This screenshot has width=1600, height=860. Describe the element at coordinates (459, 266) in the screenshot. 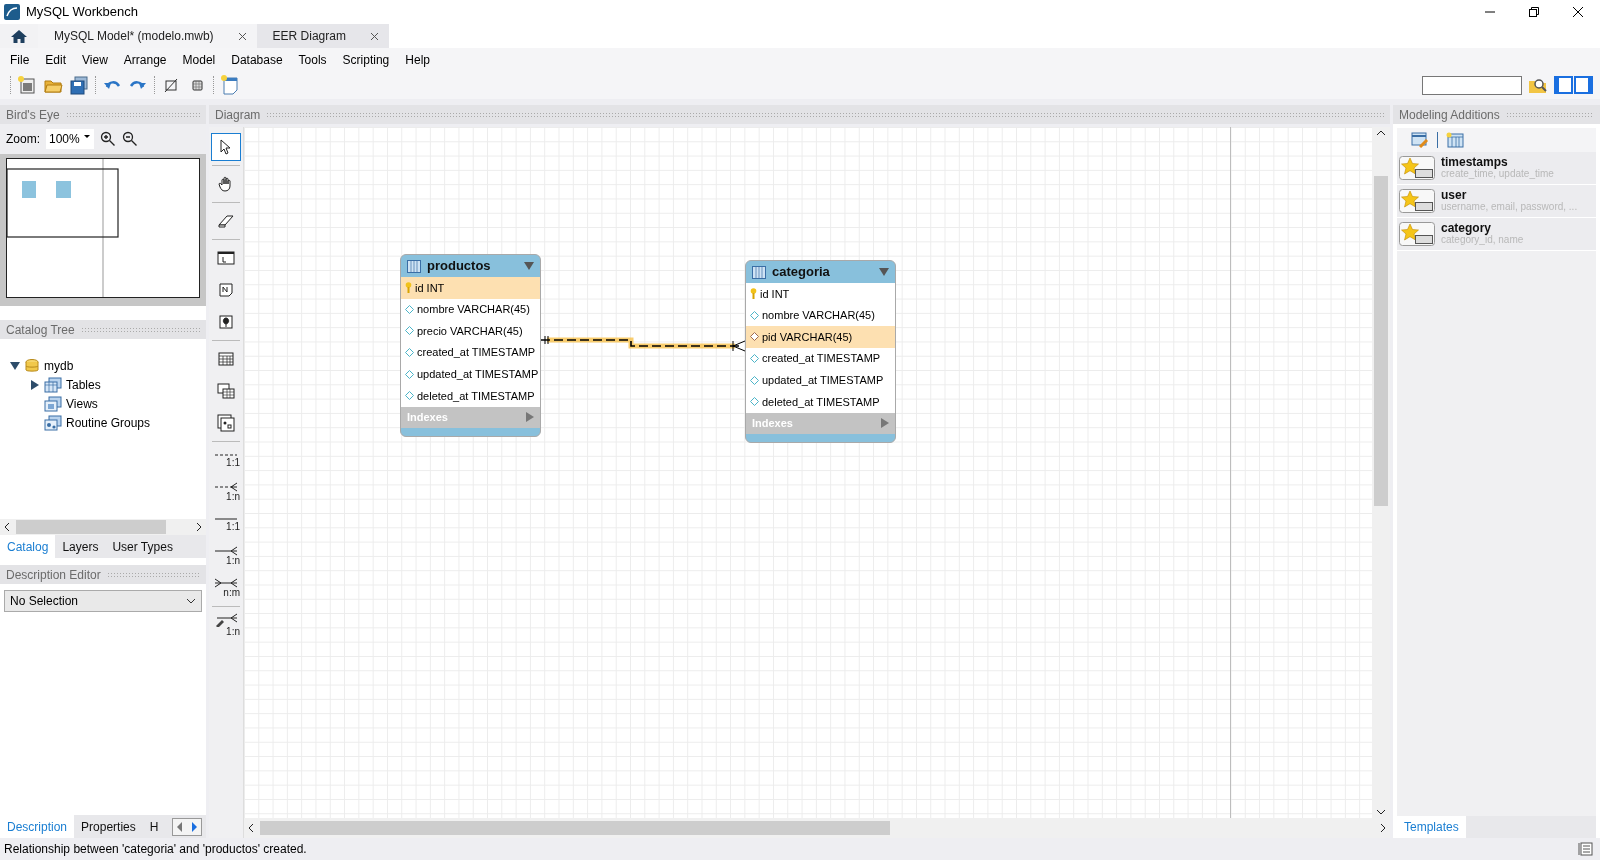

I see `table-name: productos` at that location.